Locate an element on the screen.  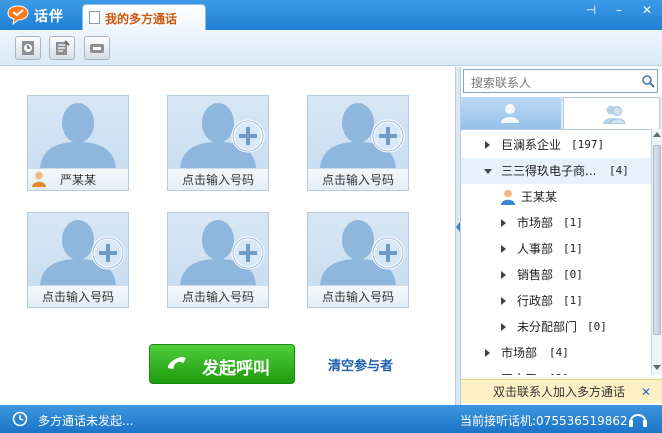
search-icon is located at coordinates (648, 81).